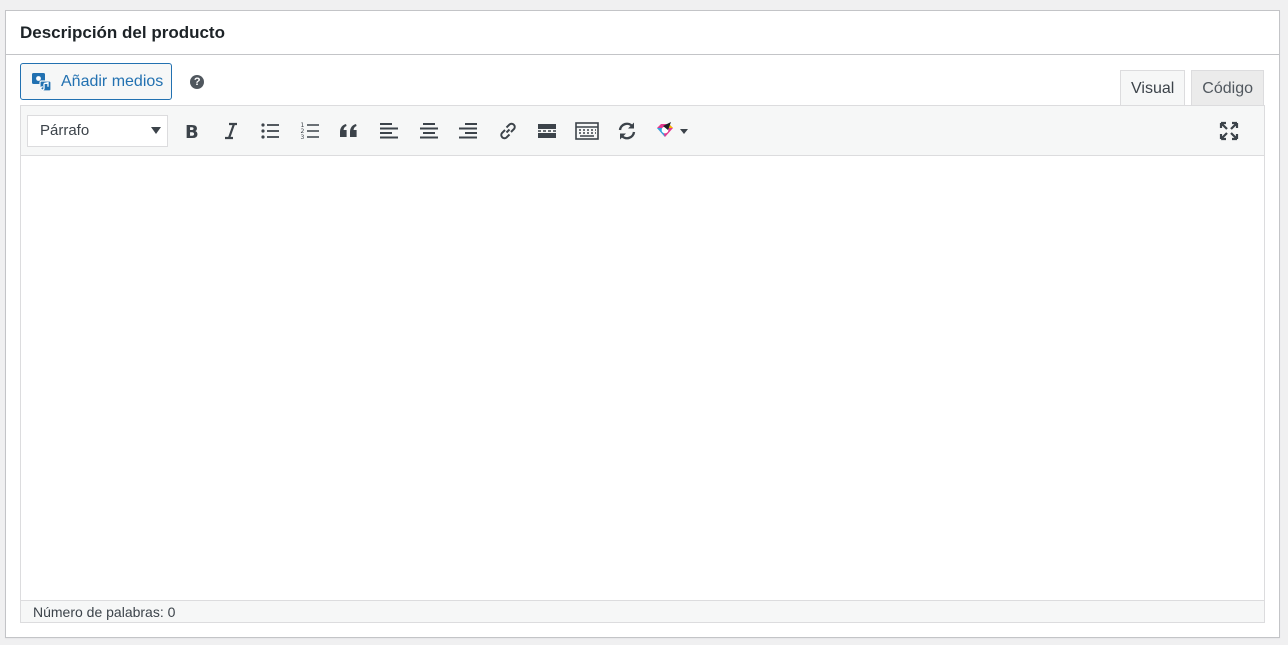 This screenshot has height=645, width=1288. I want to click on media-buttons: Añadir medios ?, so click(112, 81).